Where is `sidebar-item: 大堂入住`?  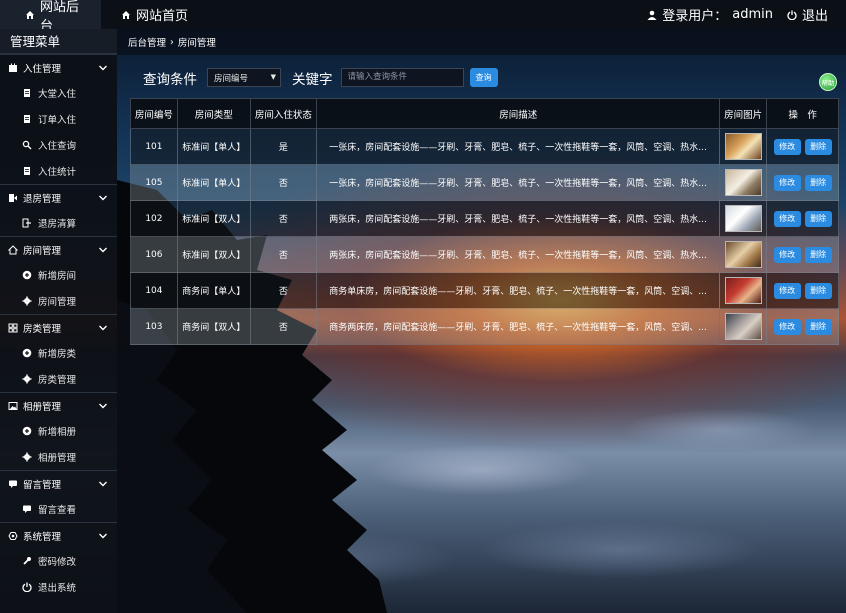
sidebar-item: 大堂入住 is located at coordinates (58, 93).